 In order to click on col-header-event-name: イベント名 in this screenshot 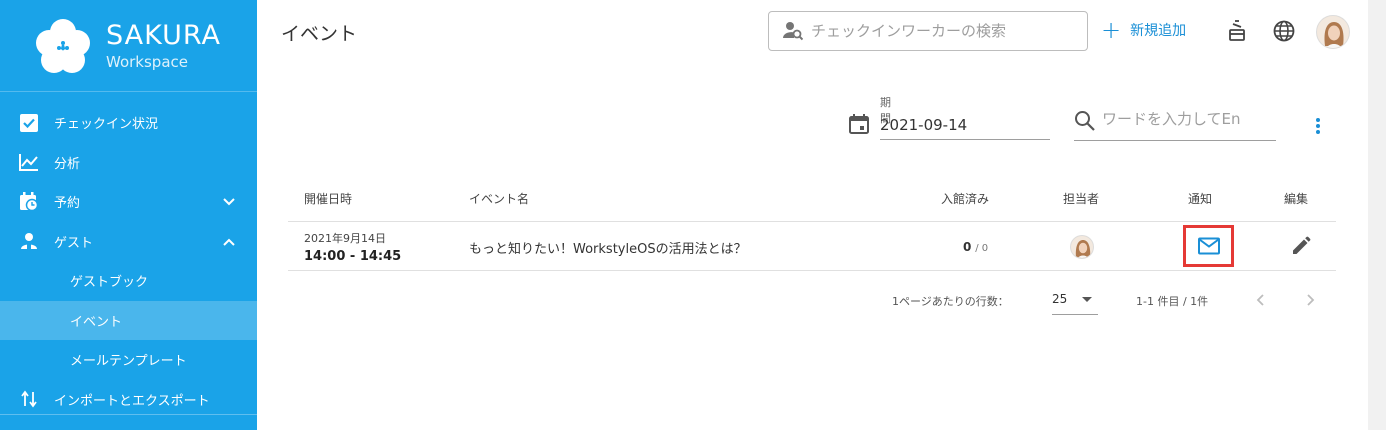, I will do `click(499, 198)`.